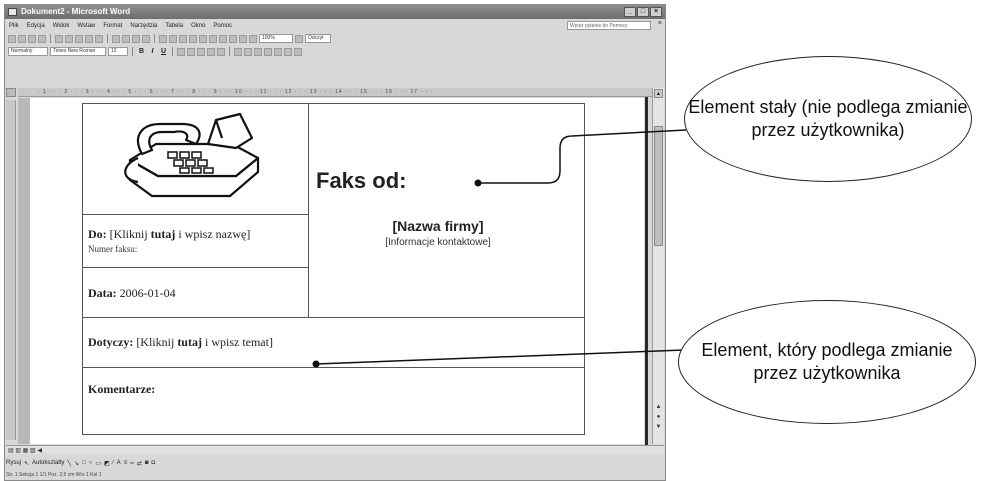 Image resolution: width=989 pixels, height=481 pixels. Describe the element at coordinates (643, 12) in the screenshot. I see `maximize-button: □` at that location.